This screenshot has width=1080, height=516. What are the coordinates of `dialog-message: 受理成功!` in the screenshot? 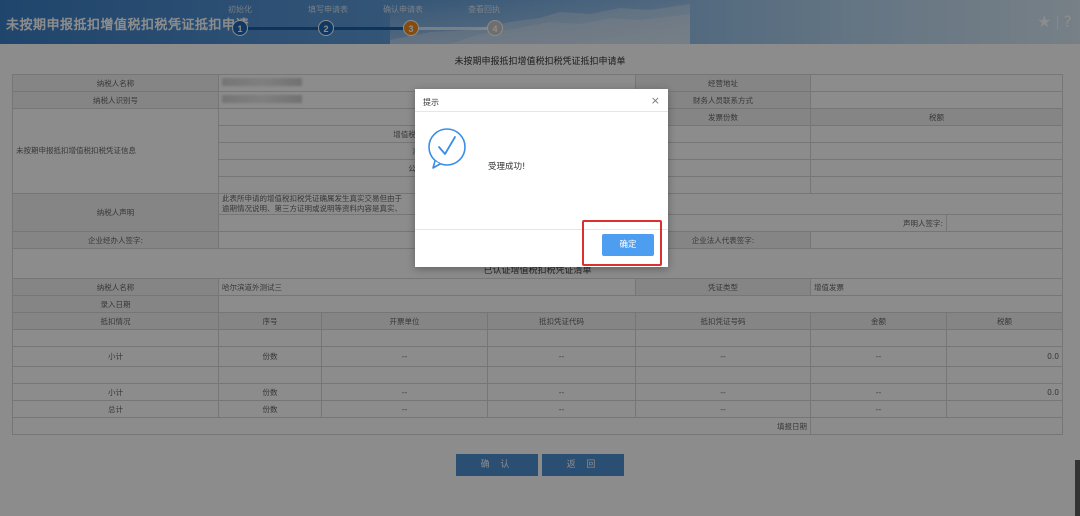 It's located at (507, 167).